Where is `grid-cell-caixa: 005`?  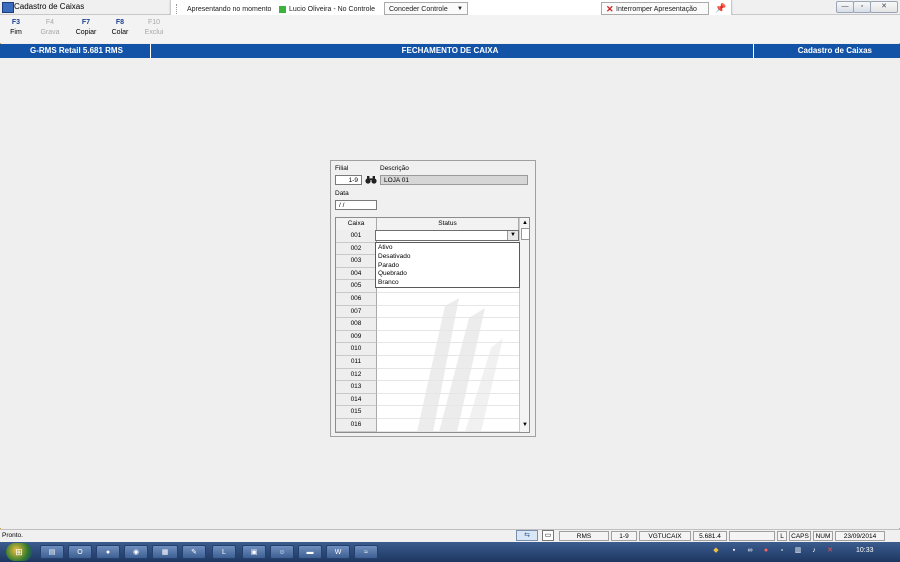
grid-cell-caixa: 005 is located at coordinates (356, 286).